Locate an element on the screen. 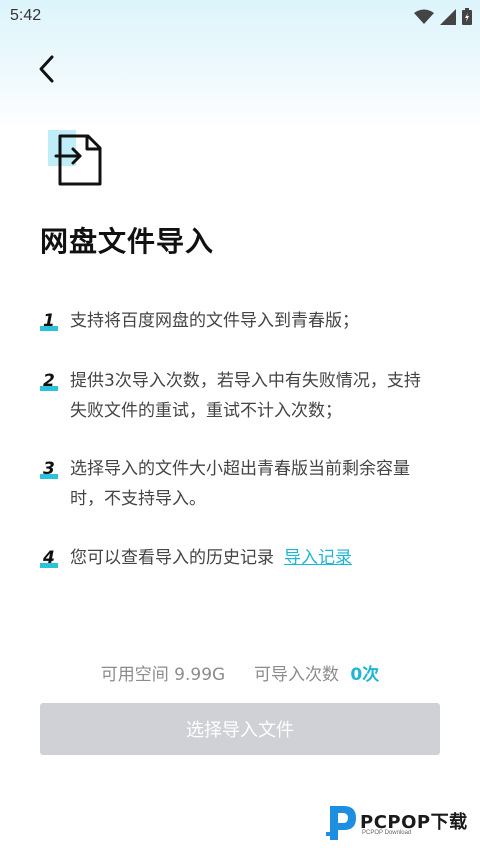 This screenshot has height=855, width=480. step-item: 2 提供3次导入次数，若导入中有失败情况，支持失败文件的重试，重试不计入次数； is located at coordinates (240, 396).